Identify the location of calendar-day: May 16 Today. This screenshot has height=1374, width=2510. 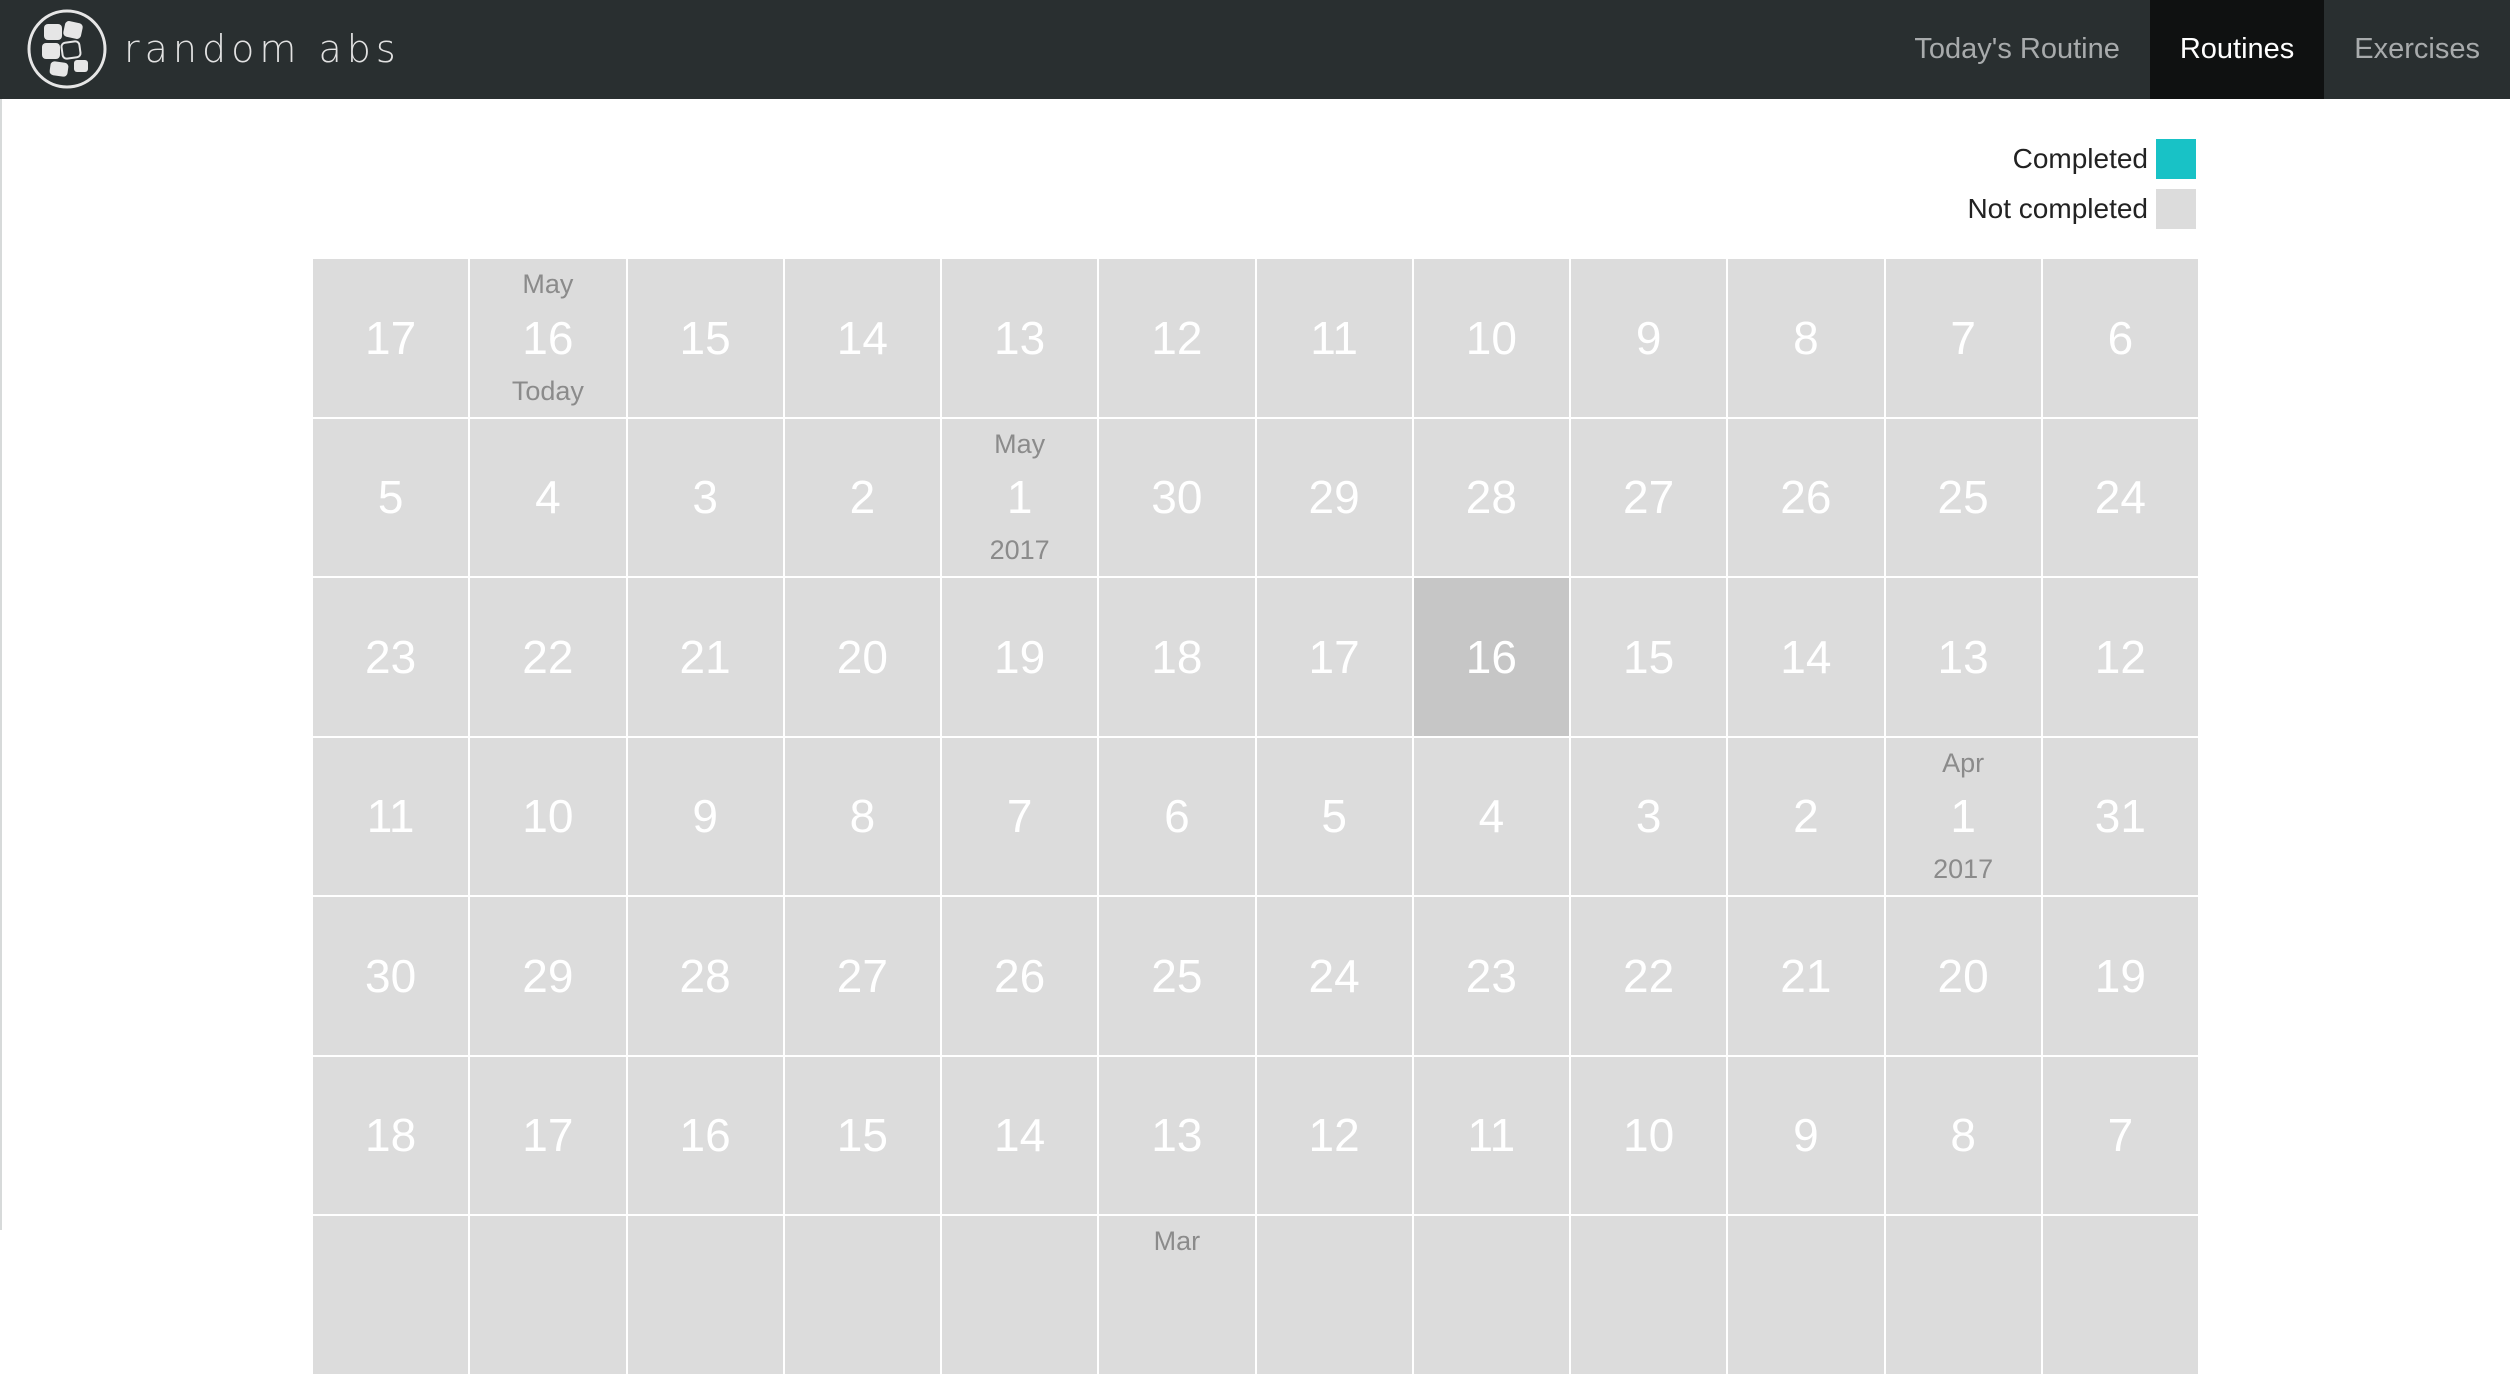
(548, 338).